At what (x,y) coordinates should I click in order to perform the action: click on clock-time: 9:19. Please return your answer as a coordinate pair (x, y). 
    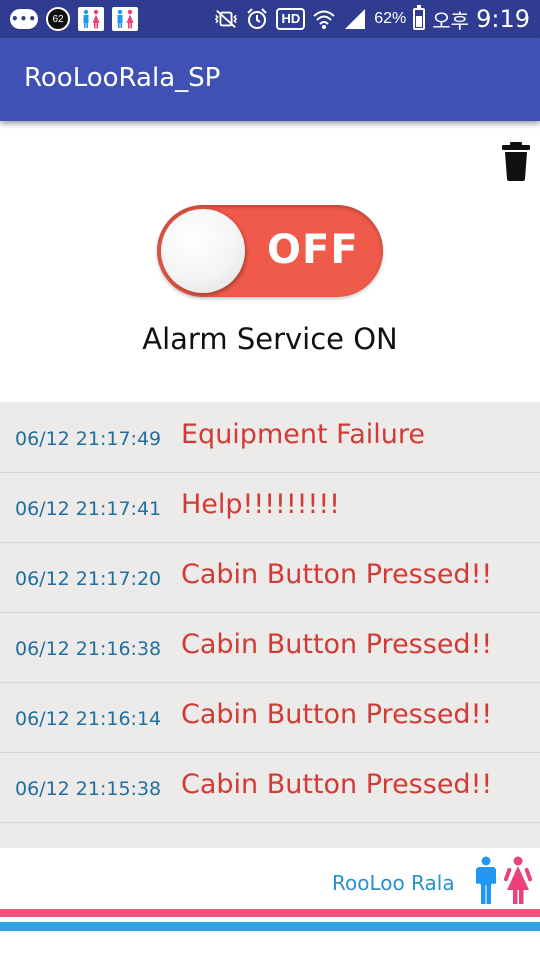
    Looking at the image, I should click on (503, 19).